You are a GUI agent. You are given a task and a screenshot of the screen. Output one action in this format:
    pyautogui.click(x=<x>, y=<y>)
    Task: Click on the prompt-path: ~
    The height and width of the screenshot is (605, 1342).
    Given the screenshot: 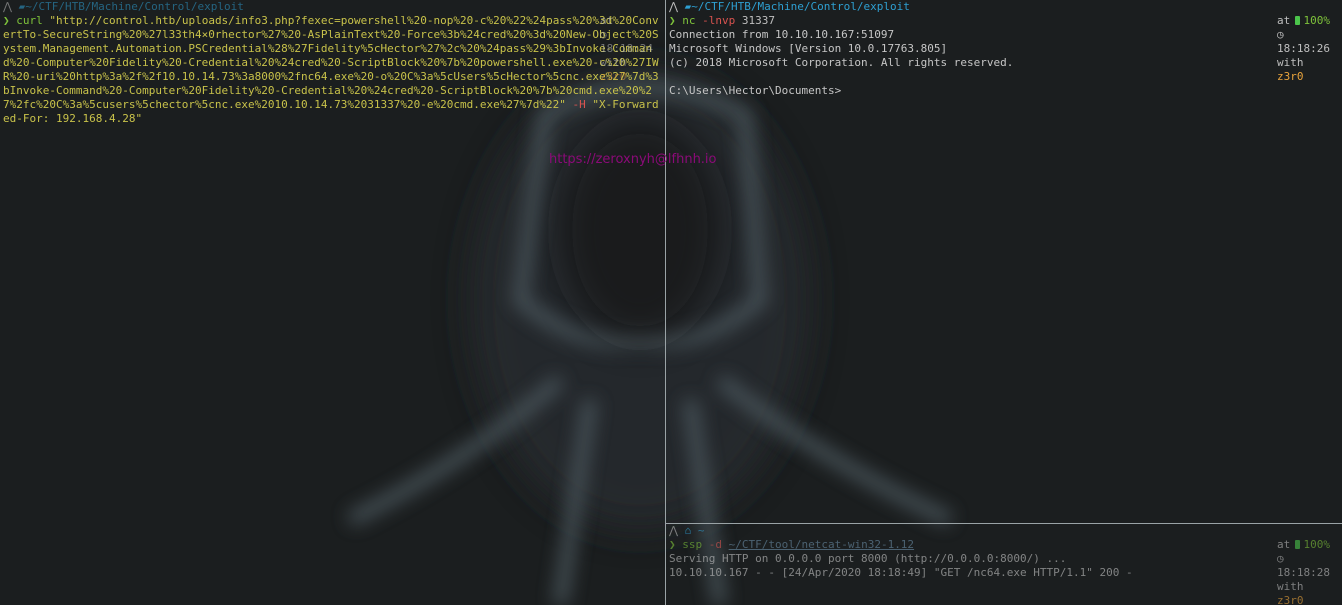 What is the action you would take?
    pyautogui.click(x=701, y=530)
    